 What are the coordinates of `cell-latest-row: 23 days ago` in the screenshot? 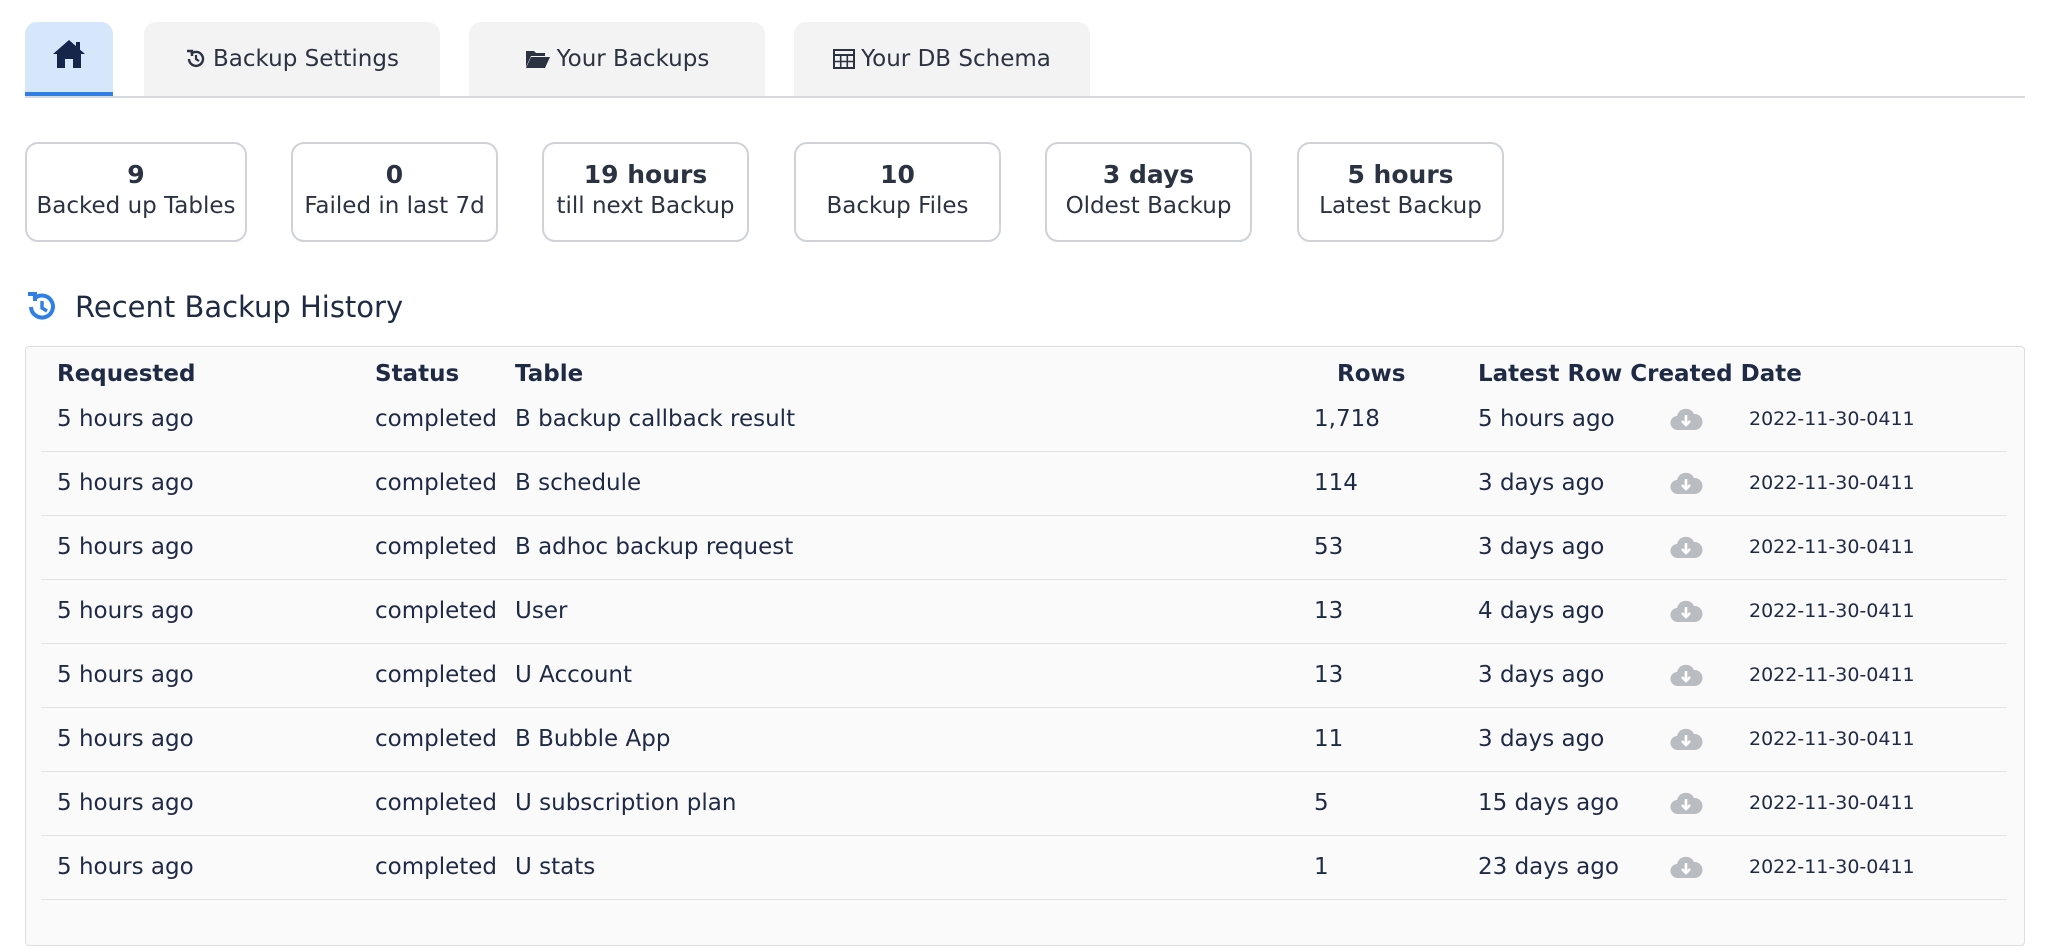 It's located at (1548, 867).